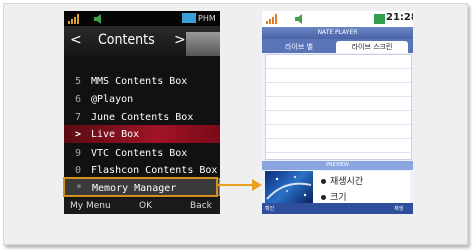  Describe the element at coordinates (142, 134) in the screenshot. I see `list-item-selected: > Live Box` at that location.